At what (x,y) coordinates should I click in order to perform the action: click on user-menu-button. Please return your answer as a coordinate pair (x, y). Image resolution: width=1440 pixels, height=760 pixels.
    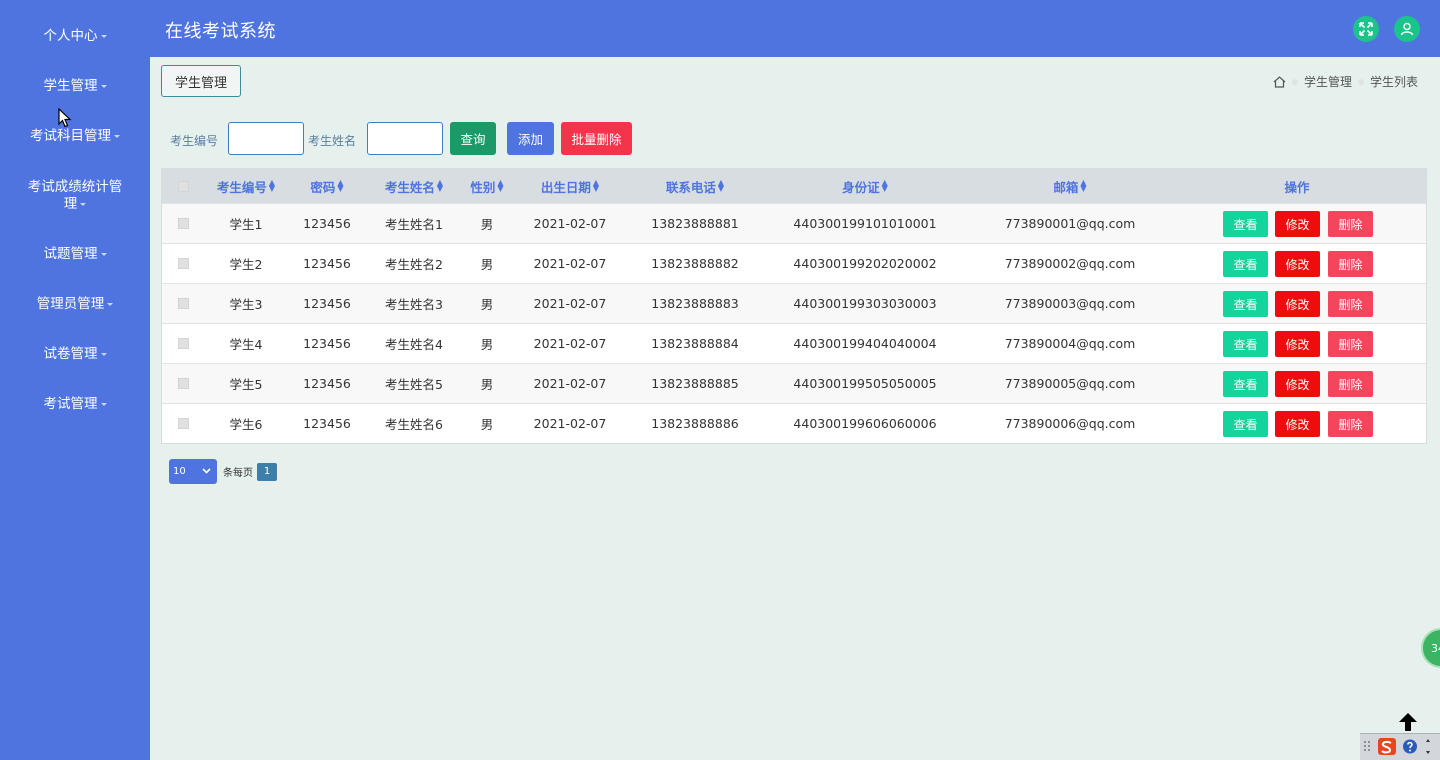
    Looking at the image, I should click on (1407, 29).